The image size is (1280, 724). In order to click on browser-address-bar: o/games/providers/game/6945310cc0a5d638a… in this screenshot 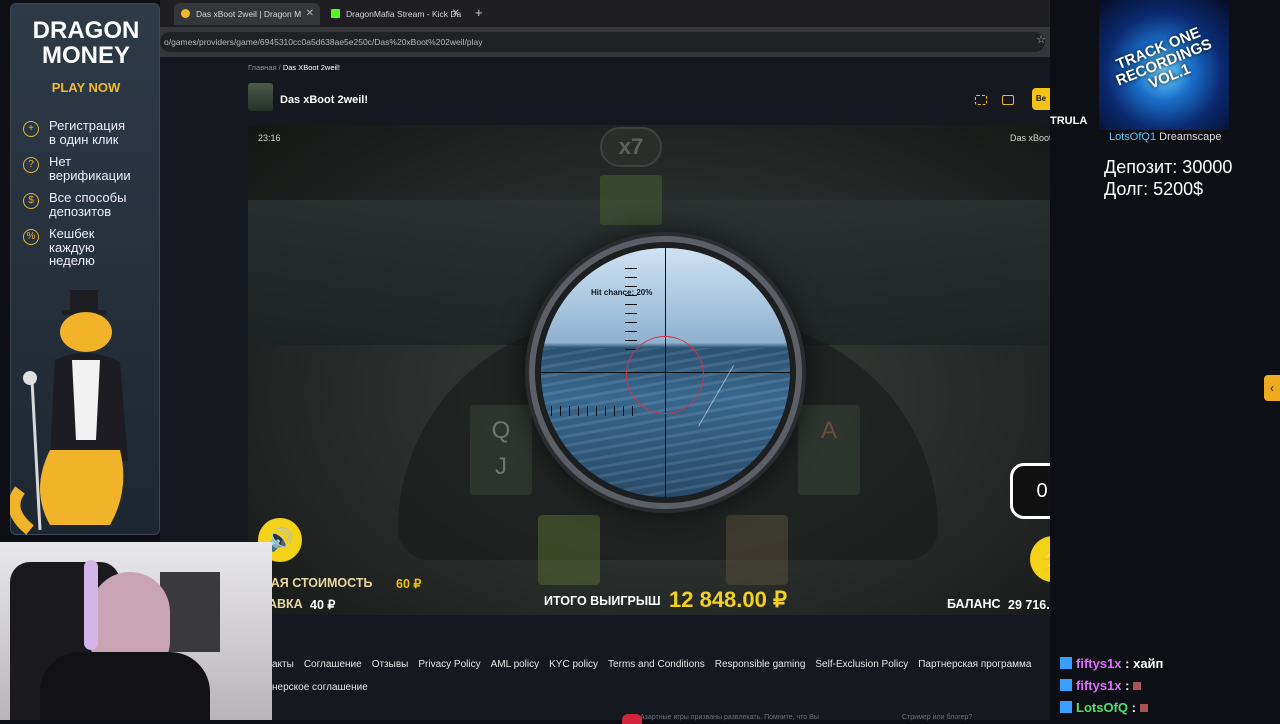, I will do `click(605, 42)`.